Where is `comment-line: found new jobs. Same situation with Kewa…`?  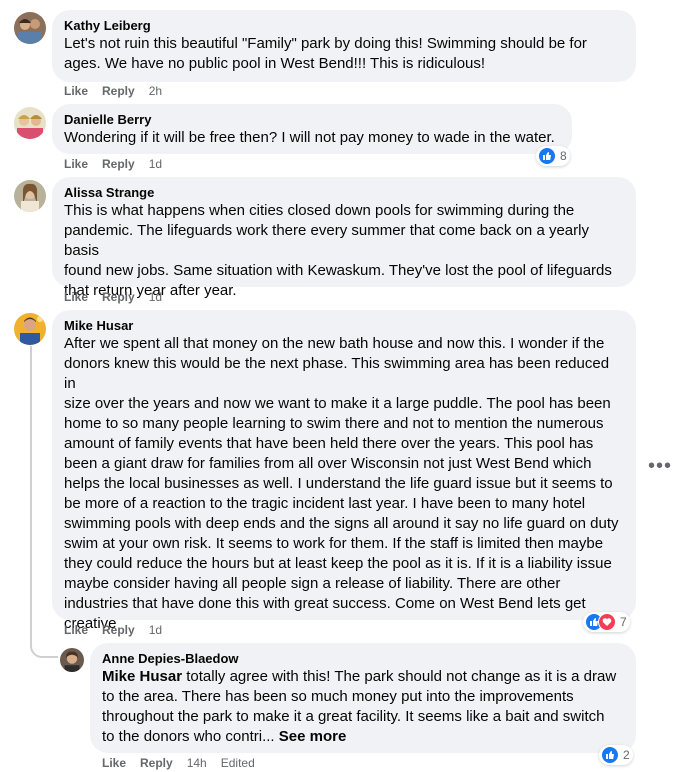 comment-line: found new jobs. Same situation with Kewa… is located at coordinates (338, 270).